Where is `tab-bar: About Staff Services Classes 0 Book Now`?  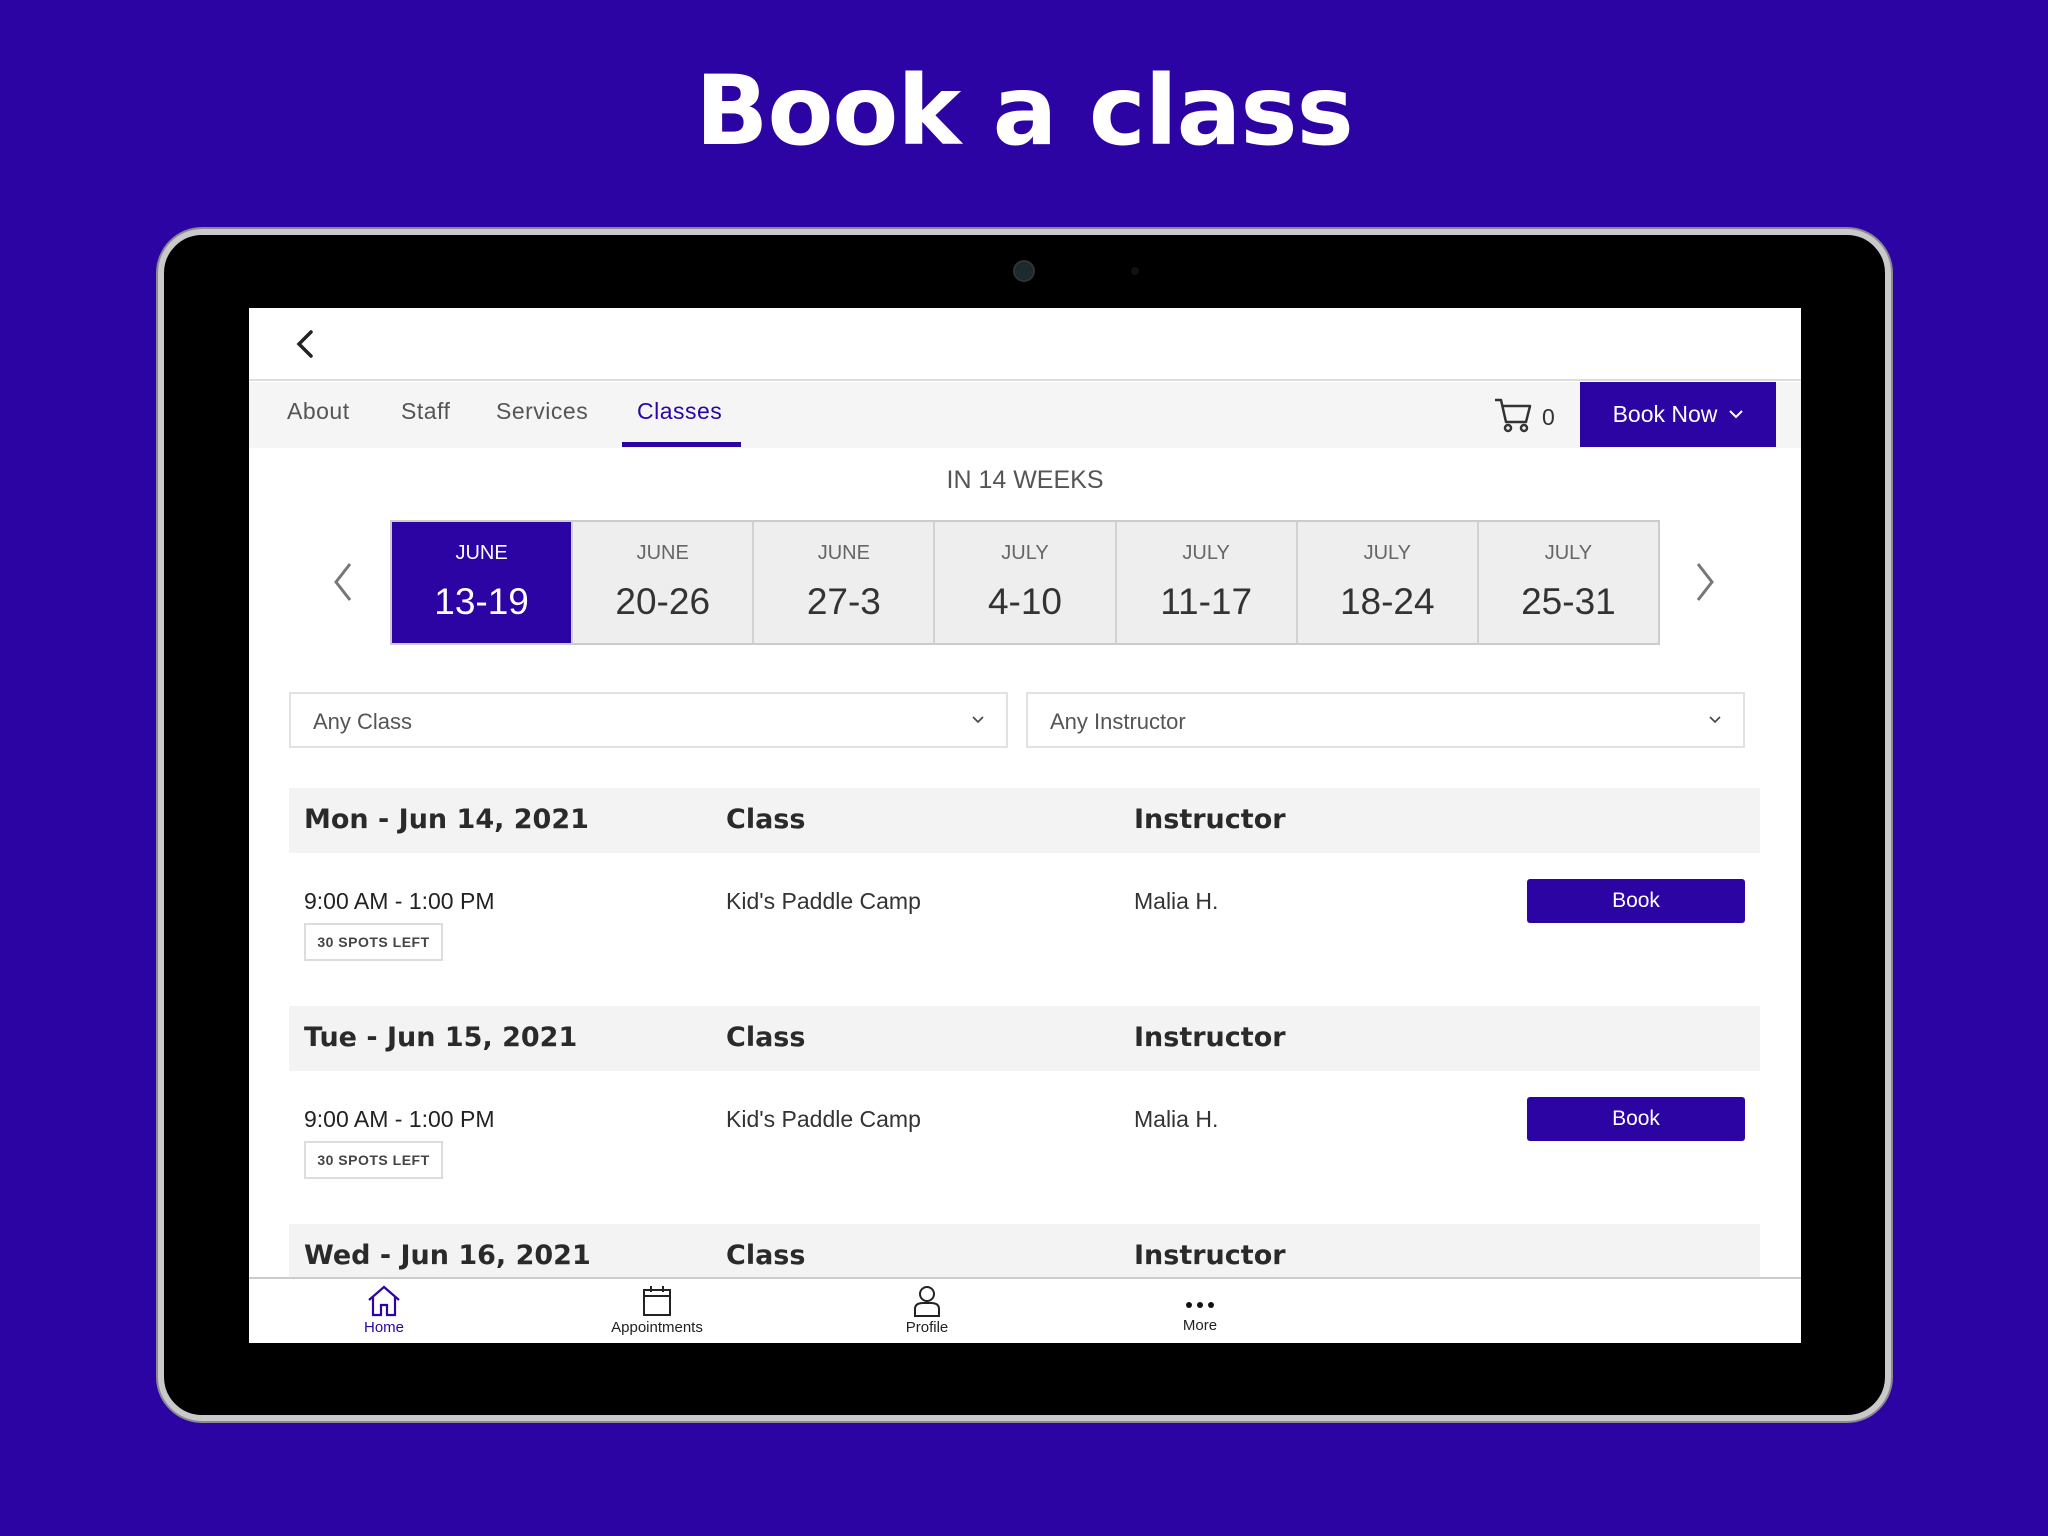
tab-bar: About Staff Services Classes 0 Book Now is located at coordinates (1025, 415).